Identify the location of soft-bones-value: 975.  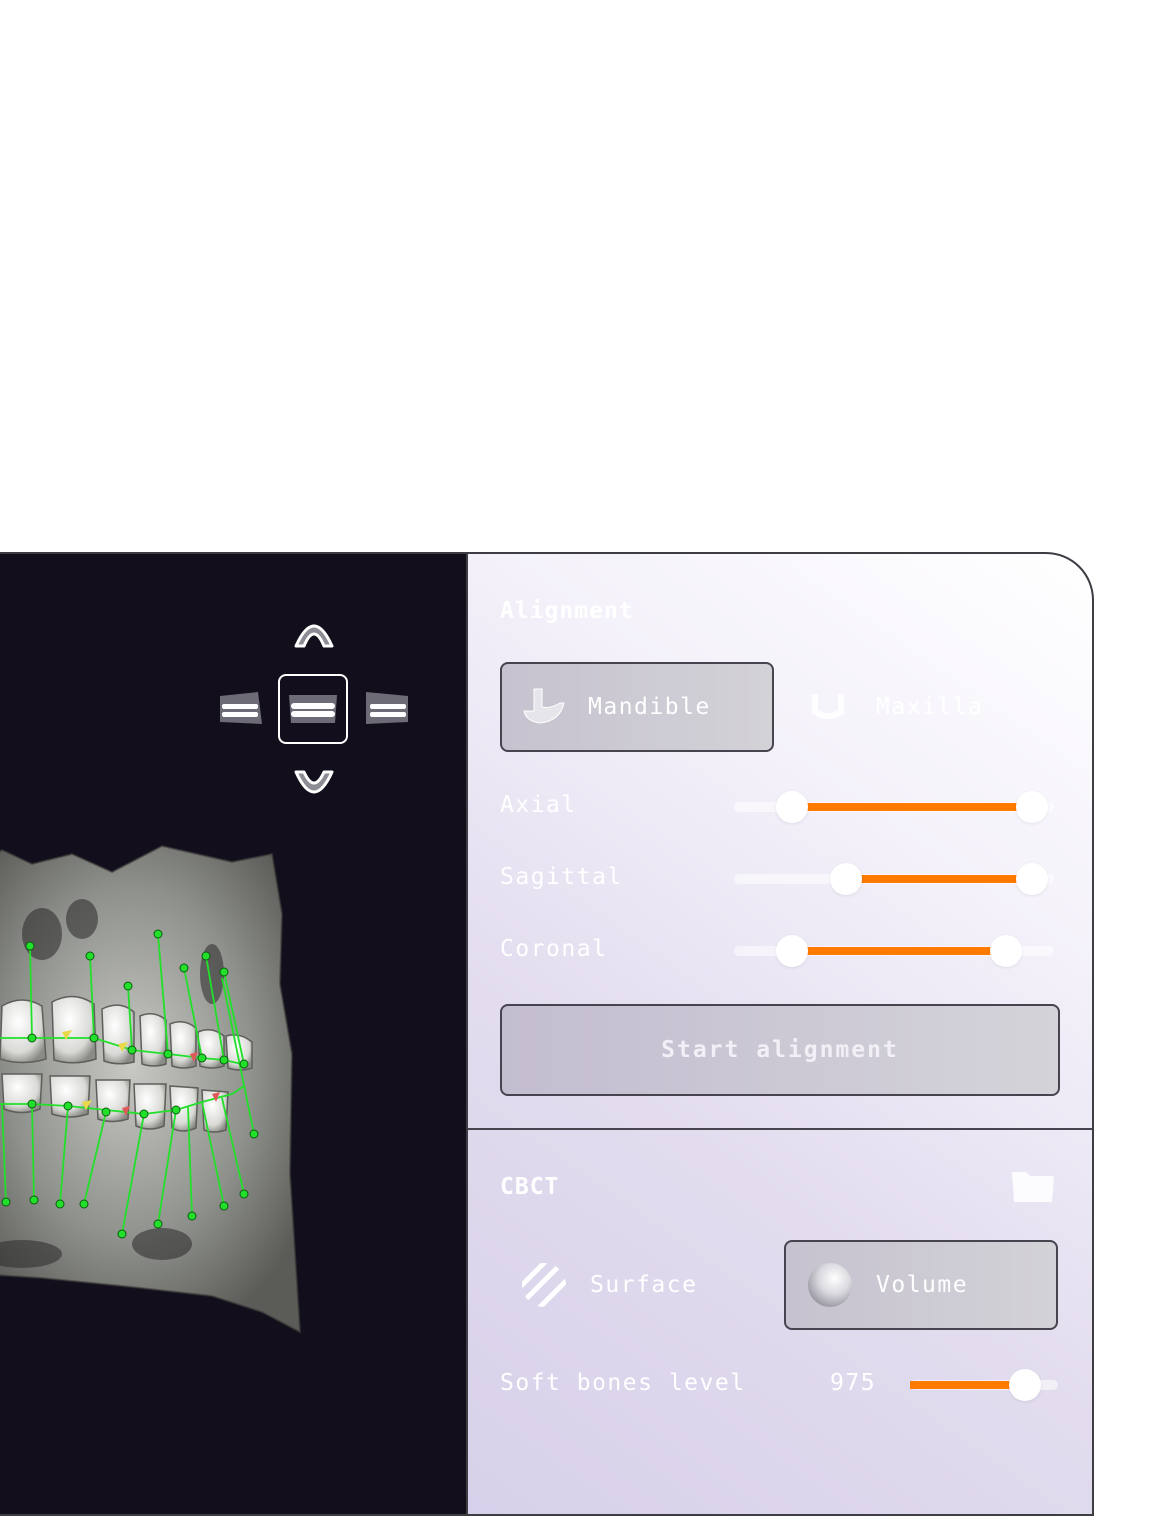
(853, 1383).